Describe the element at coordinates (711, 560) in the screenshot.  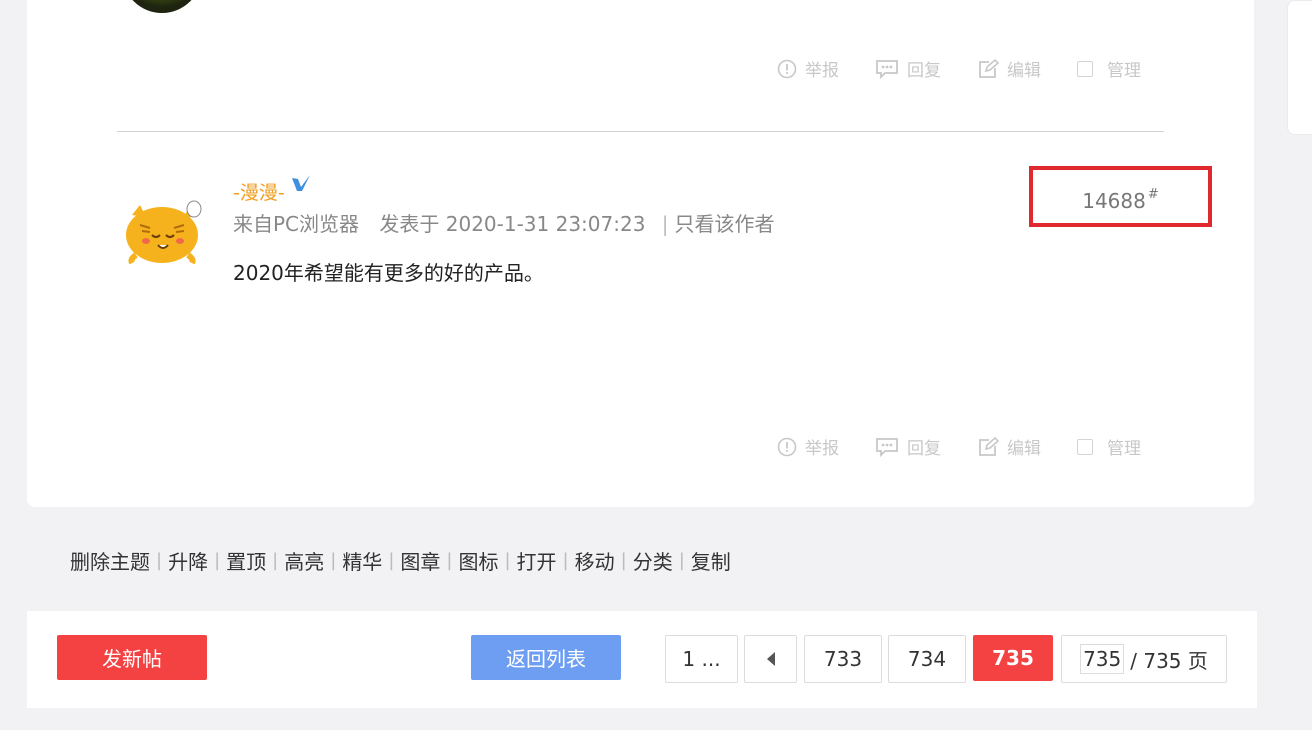
I see `admin-copy: 复制` at that location.